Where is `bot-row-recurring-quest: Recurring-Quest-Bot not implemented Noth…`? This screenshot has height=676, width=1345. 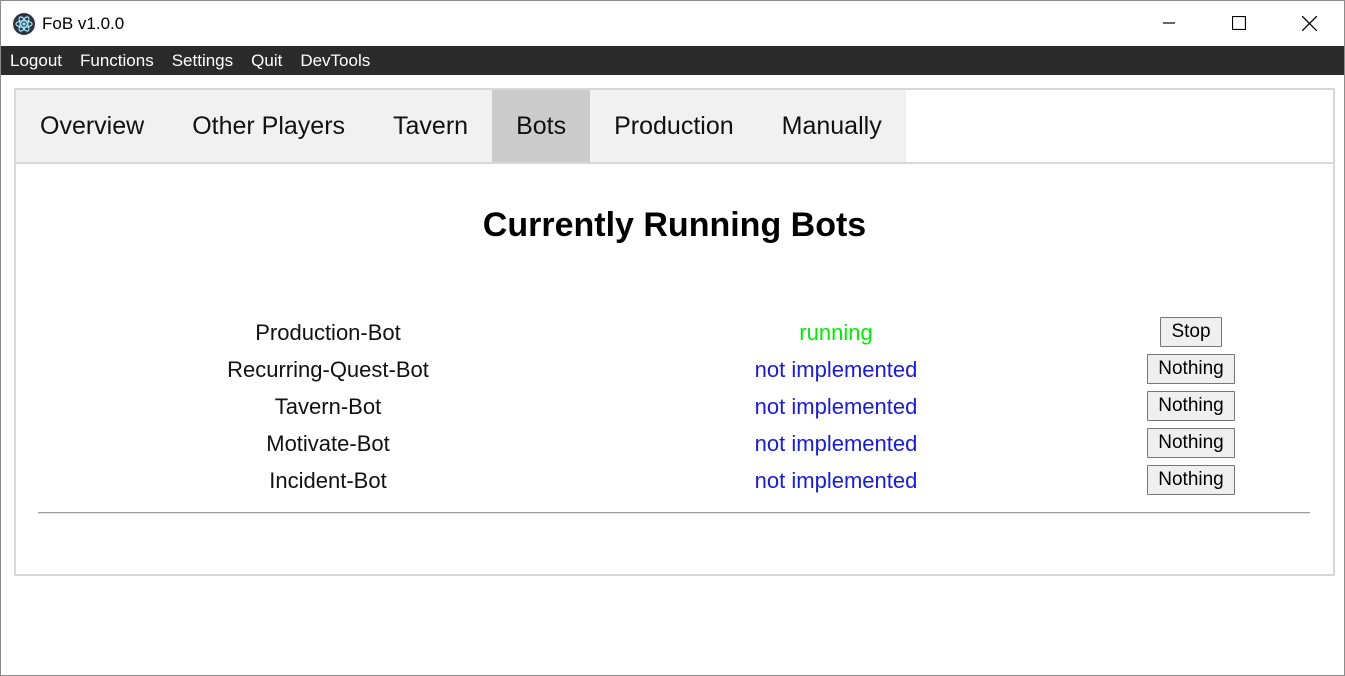
bot-row-recurring-quest: Recurring-Quest-Bot not implemented Noth… is located at coordinates (674, 369).